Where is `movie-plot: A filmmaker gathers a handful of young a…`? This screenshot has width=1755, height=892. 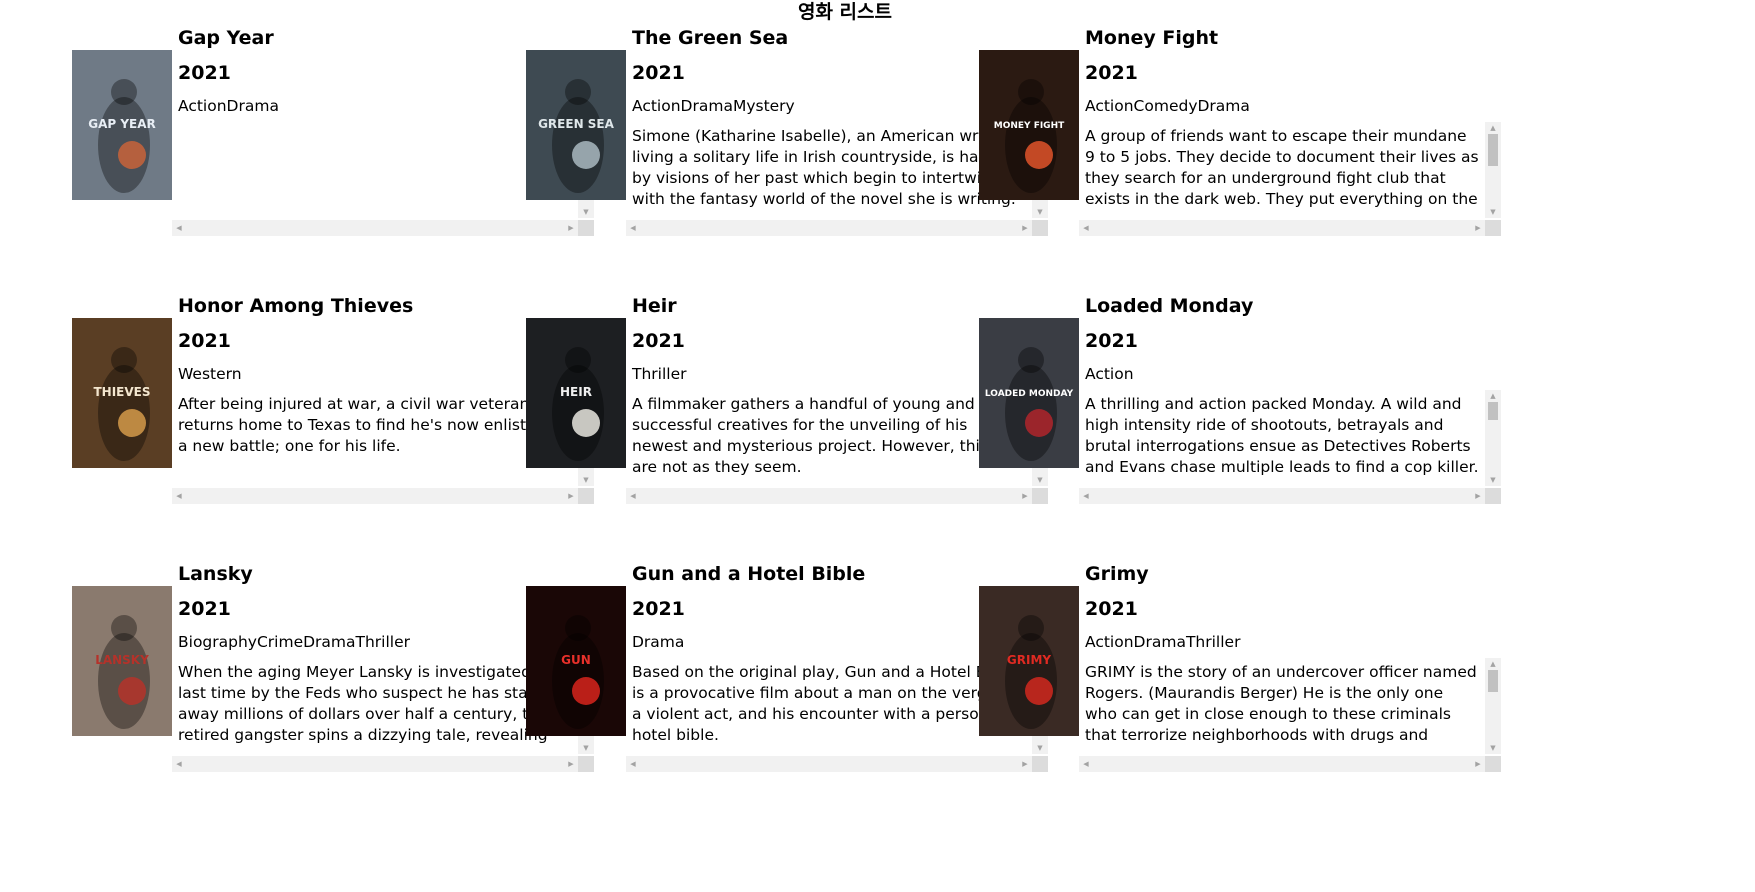
movie-plot: A filmmaker gathers a handful of young a… is located at coordinates (820, 435).